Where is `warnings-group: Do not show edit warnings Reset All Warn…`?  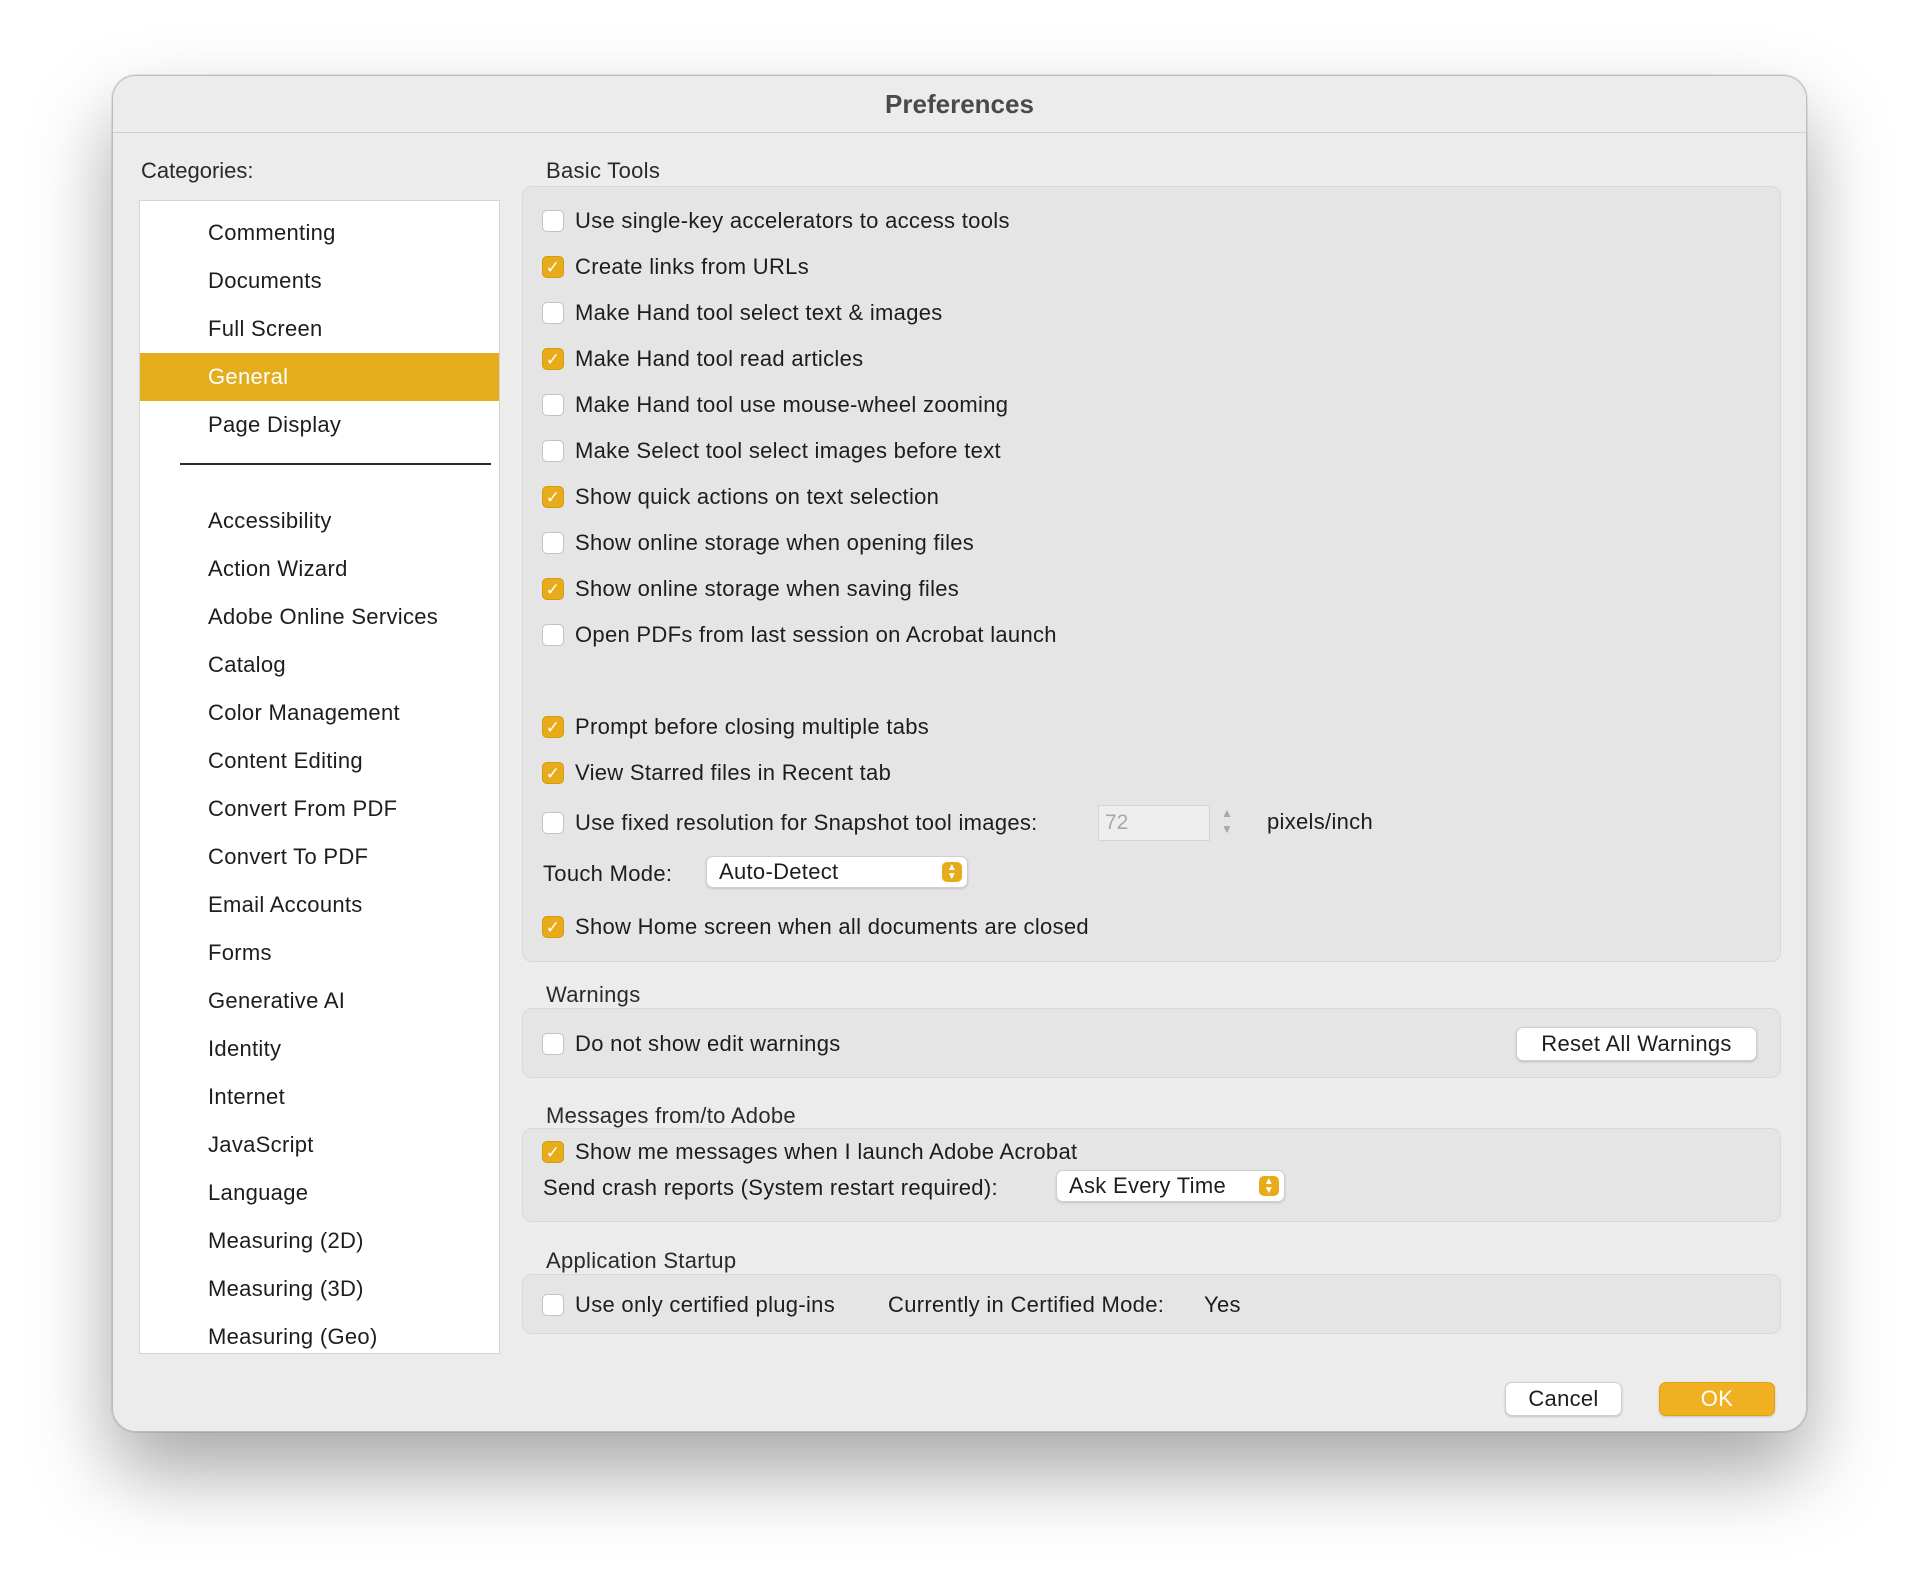 warnings-group: Do not show edit warnings Reset All Warn… is located at coordinates (1151, 1043).